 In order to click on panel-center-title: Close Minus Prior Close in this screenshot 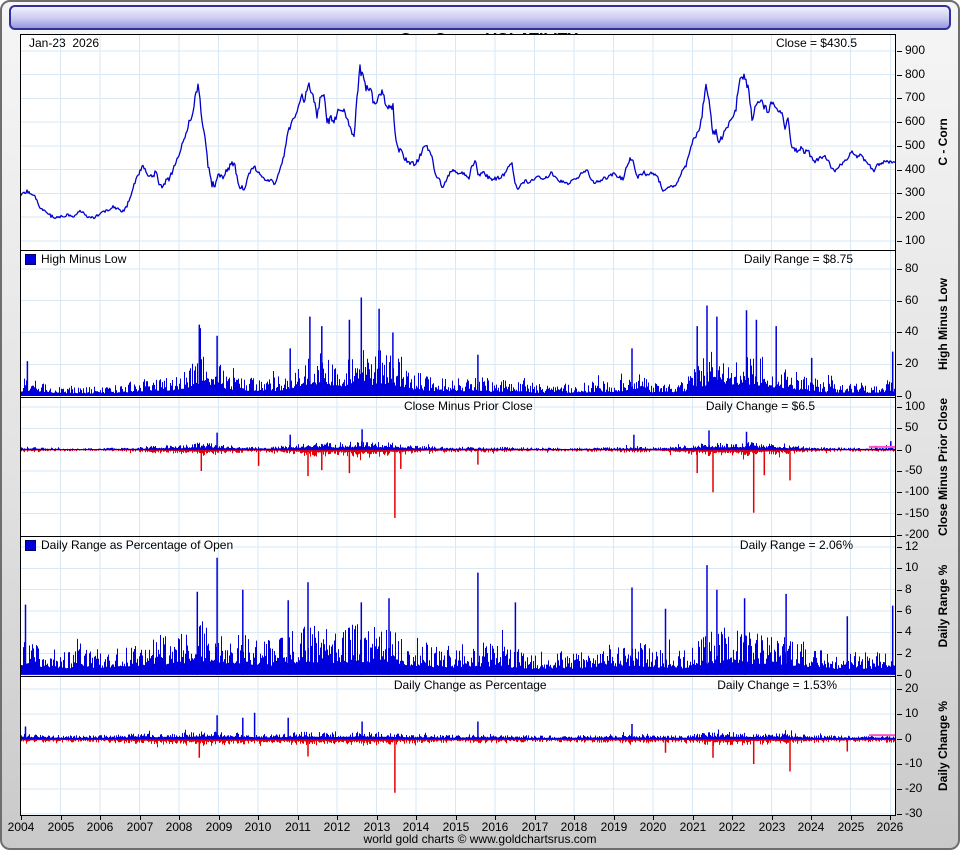, I will do `click(468, 406)`.